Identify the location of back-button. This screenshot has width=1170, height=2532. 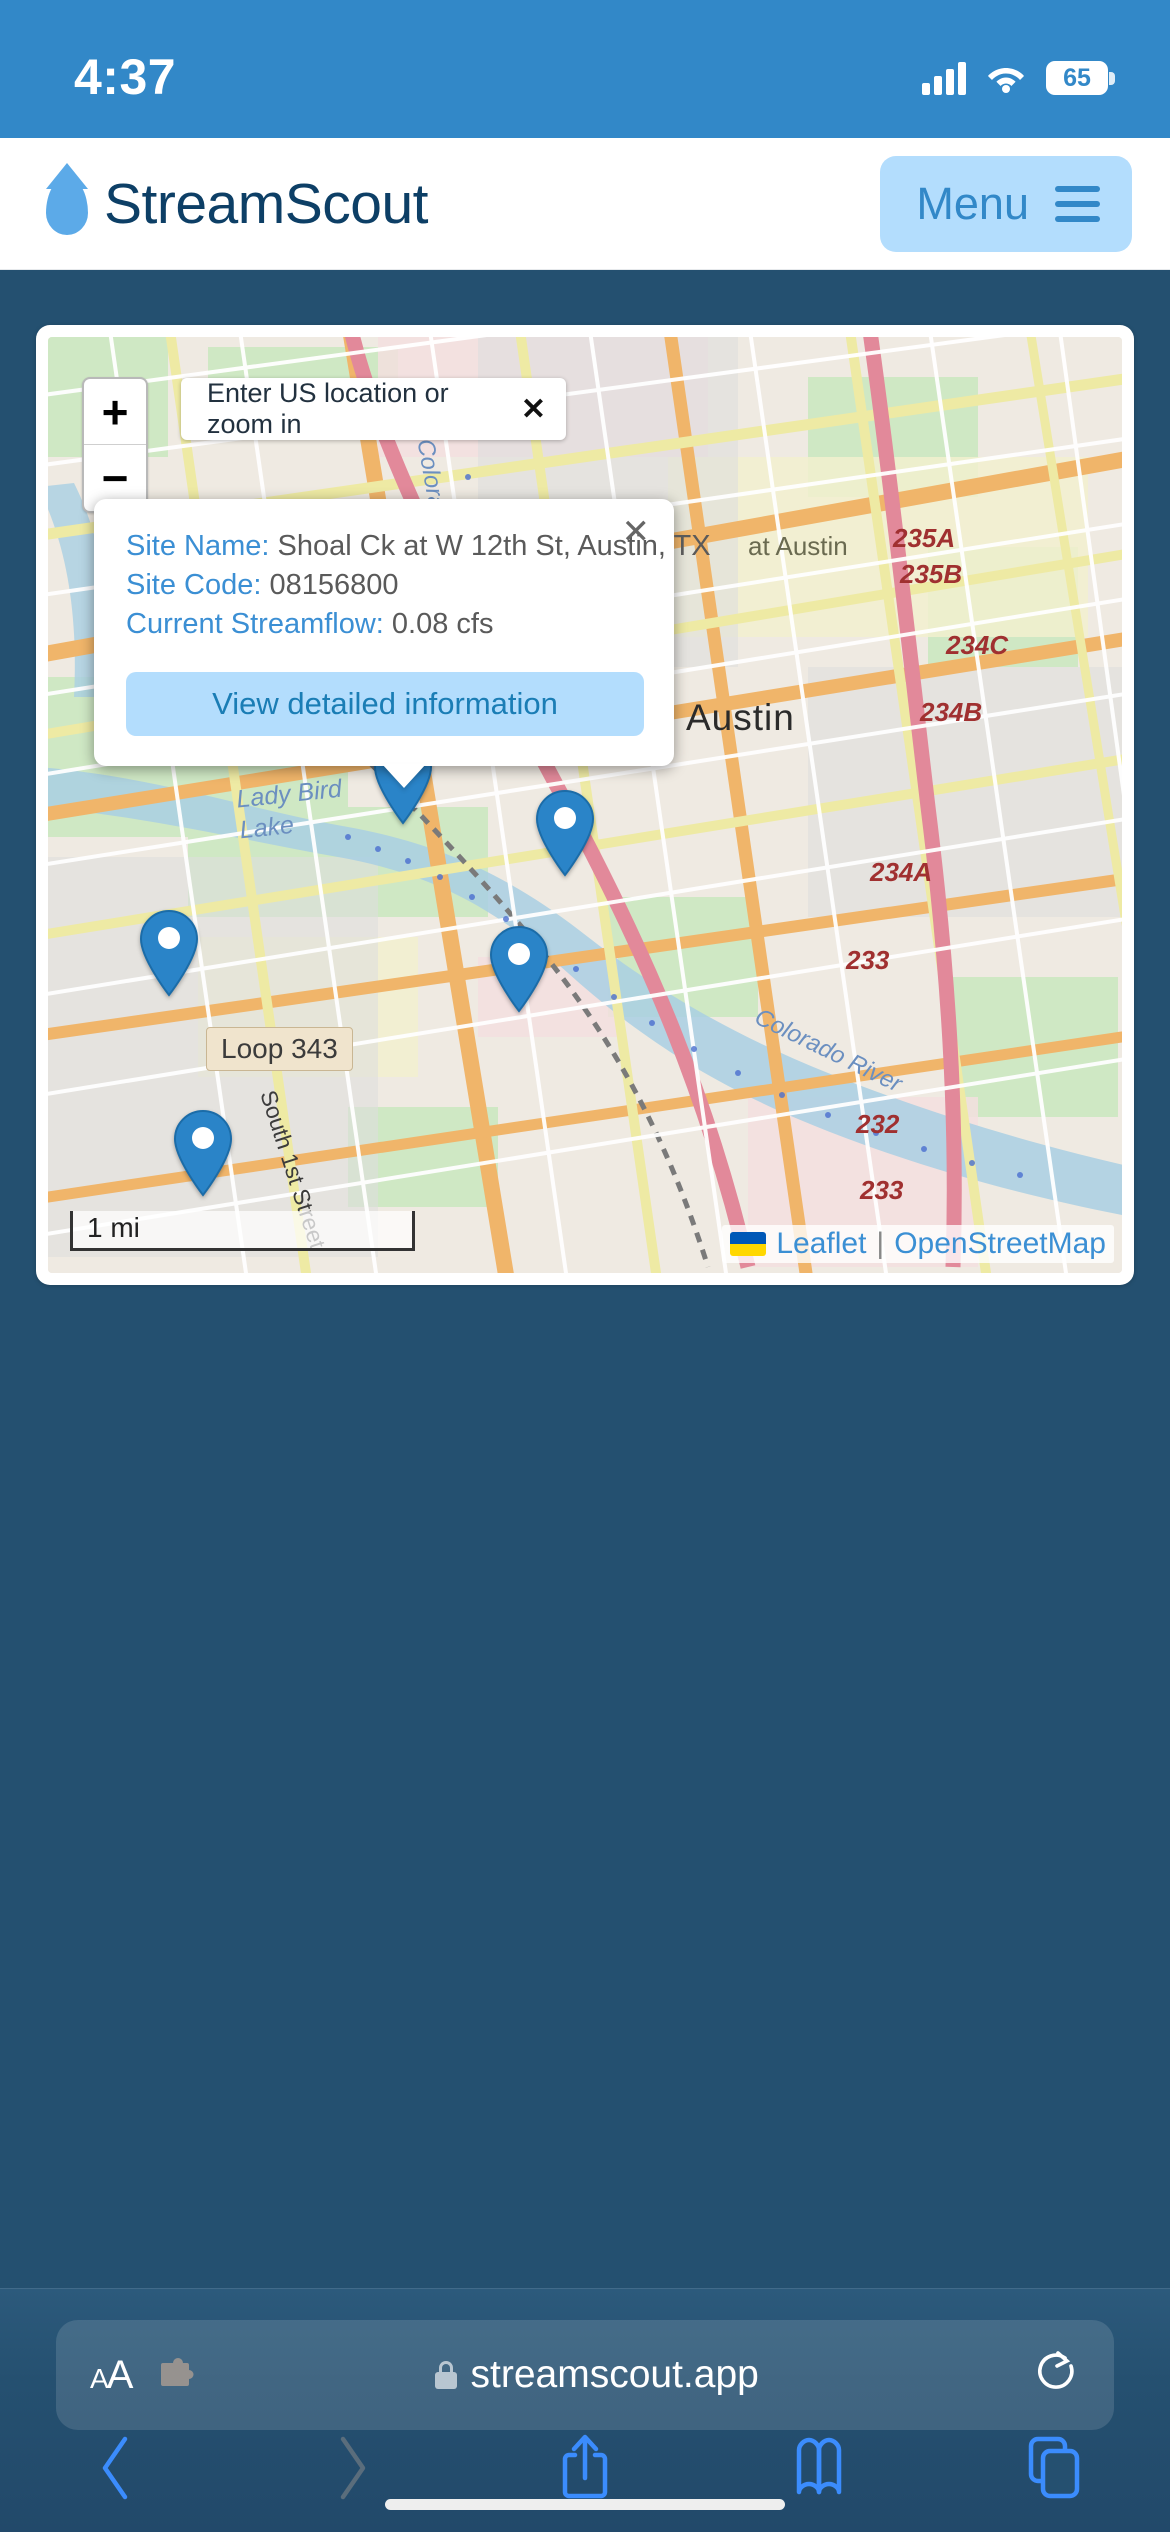
(117, 2468).